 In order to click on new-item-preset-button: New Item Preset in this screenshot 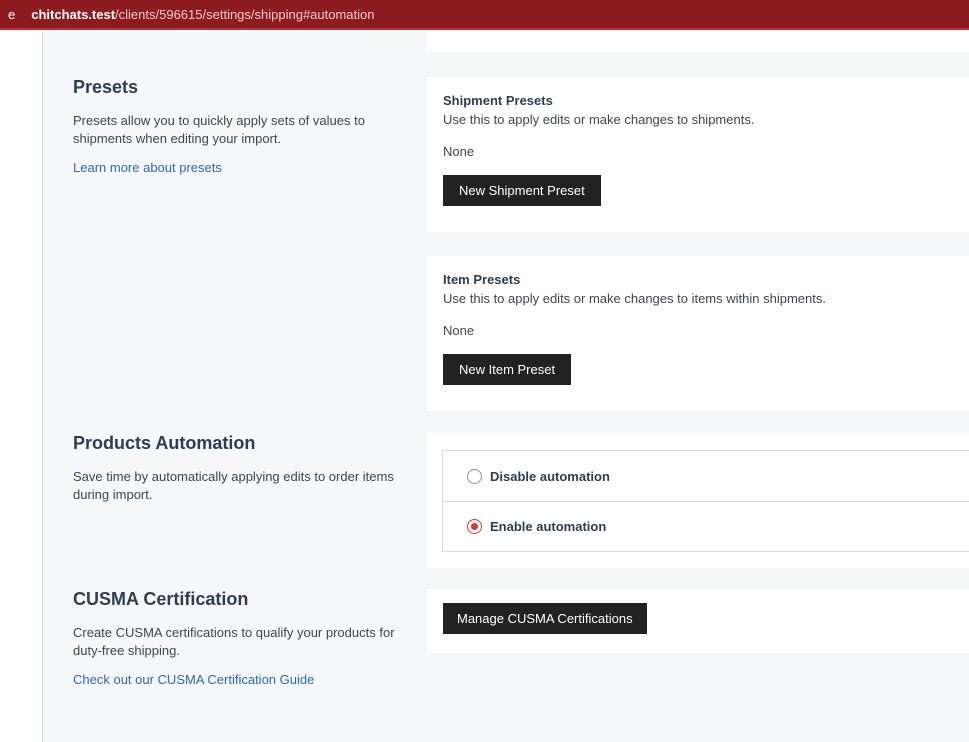, I will do `click(507, 369)`.